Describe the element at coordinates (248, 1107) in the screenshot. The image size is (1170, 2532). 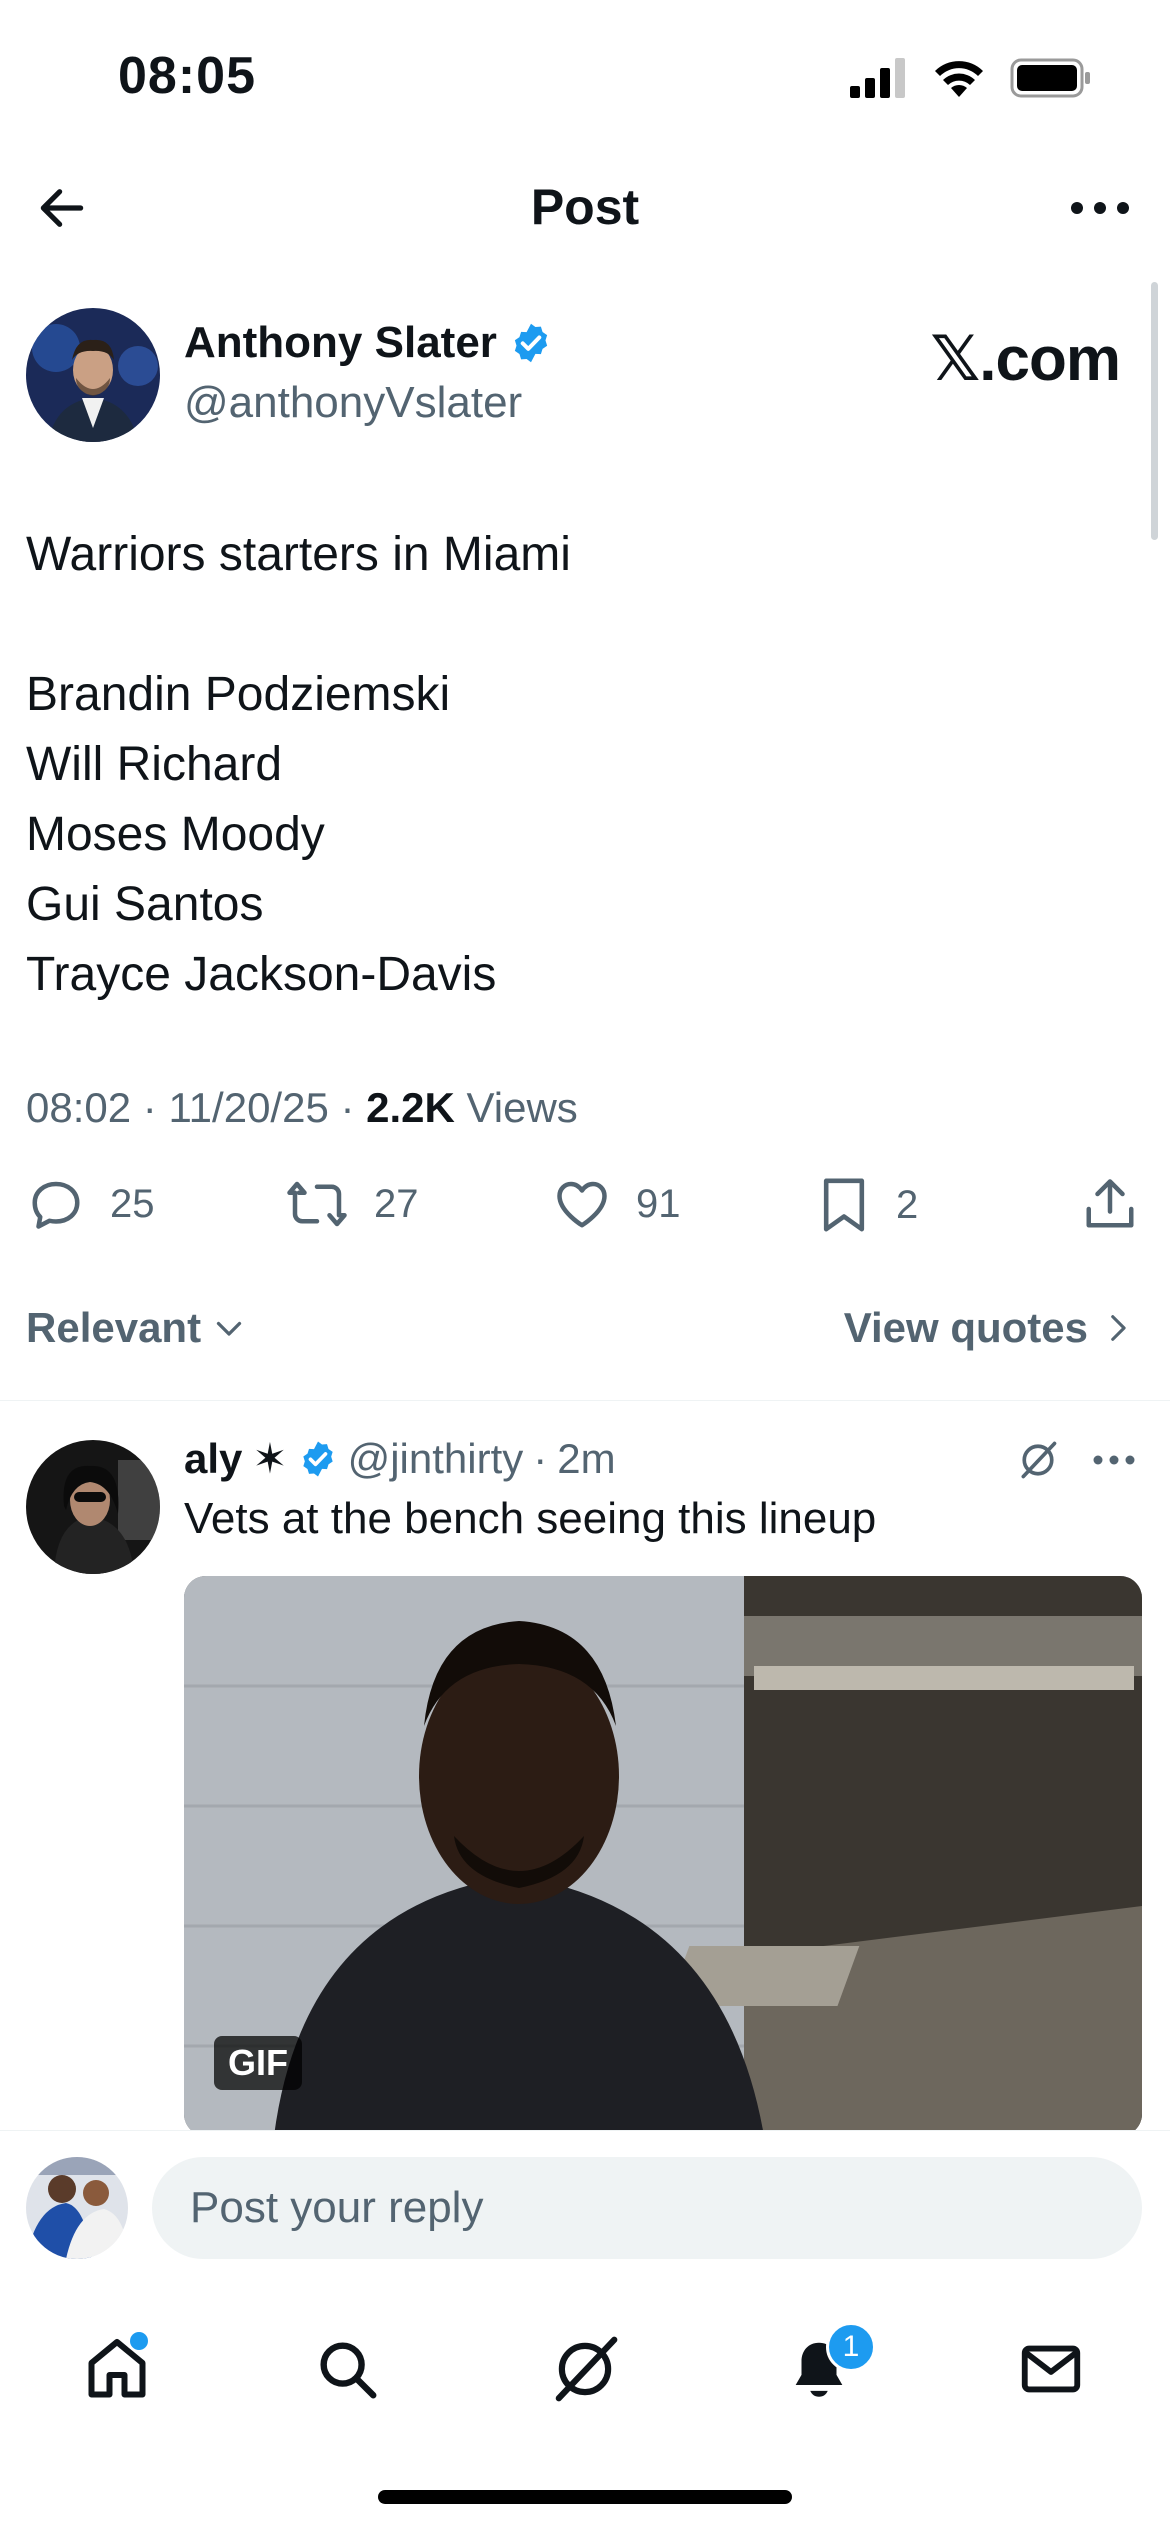
I see `post-date: 11/20/25` at that location.